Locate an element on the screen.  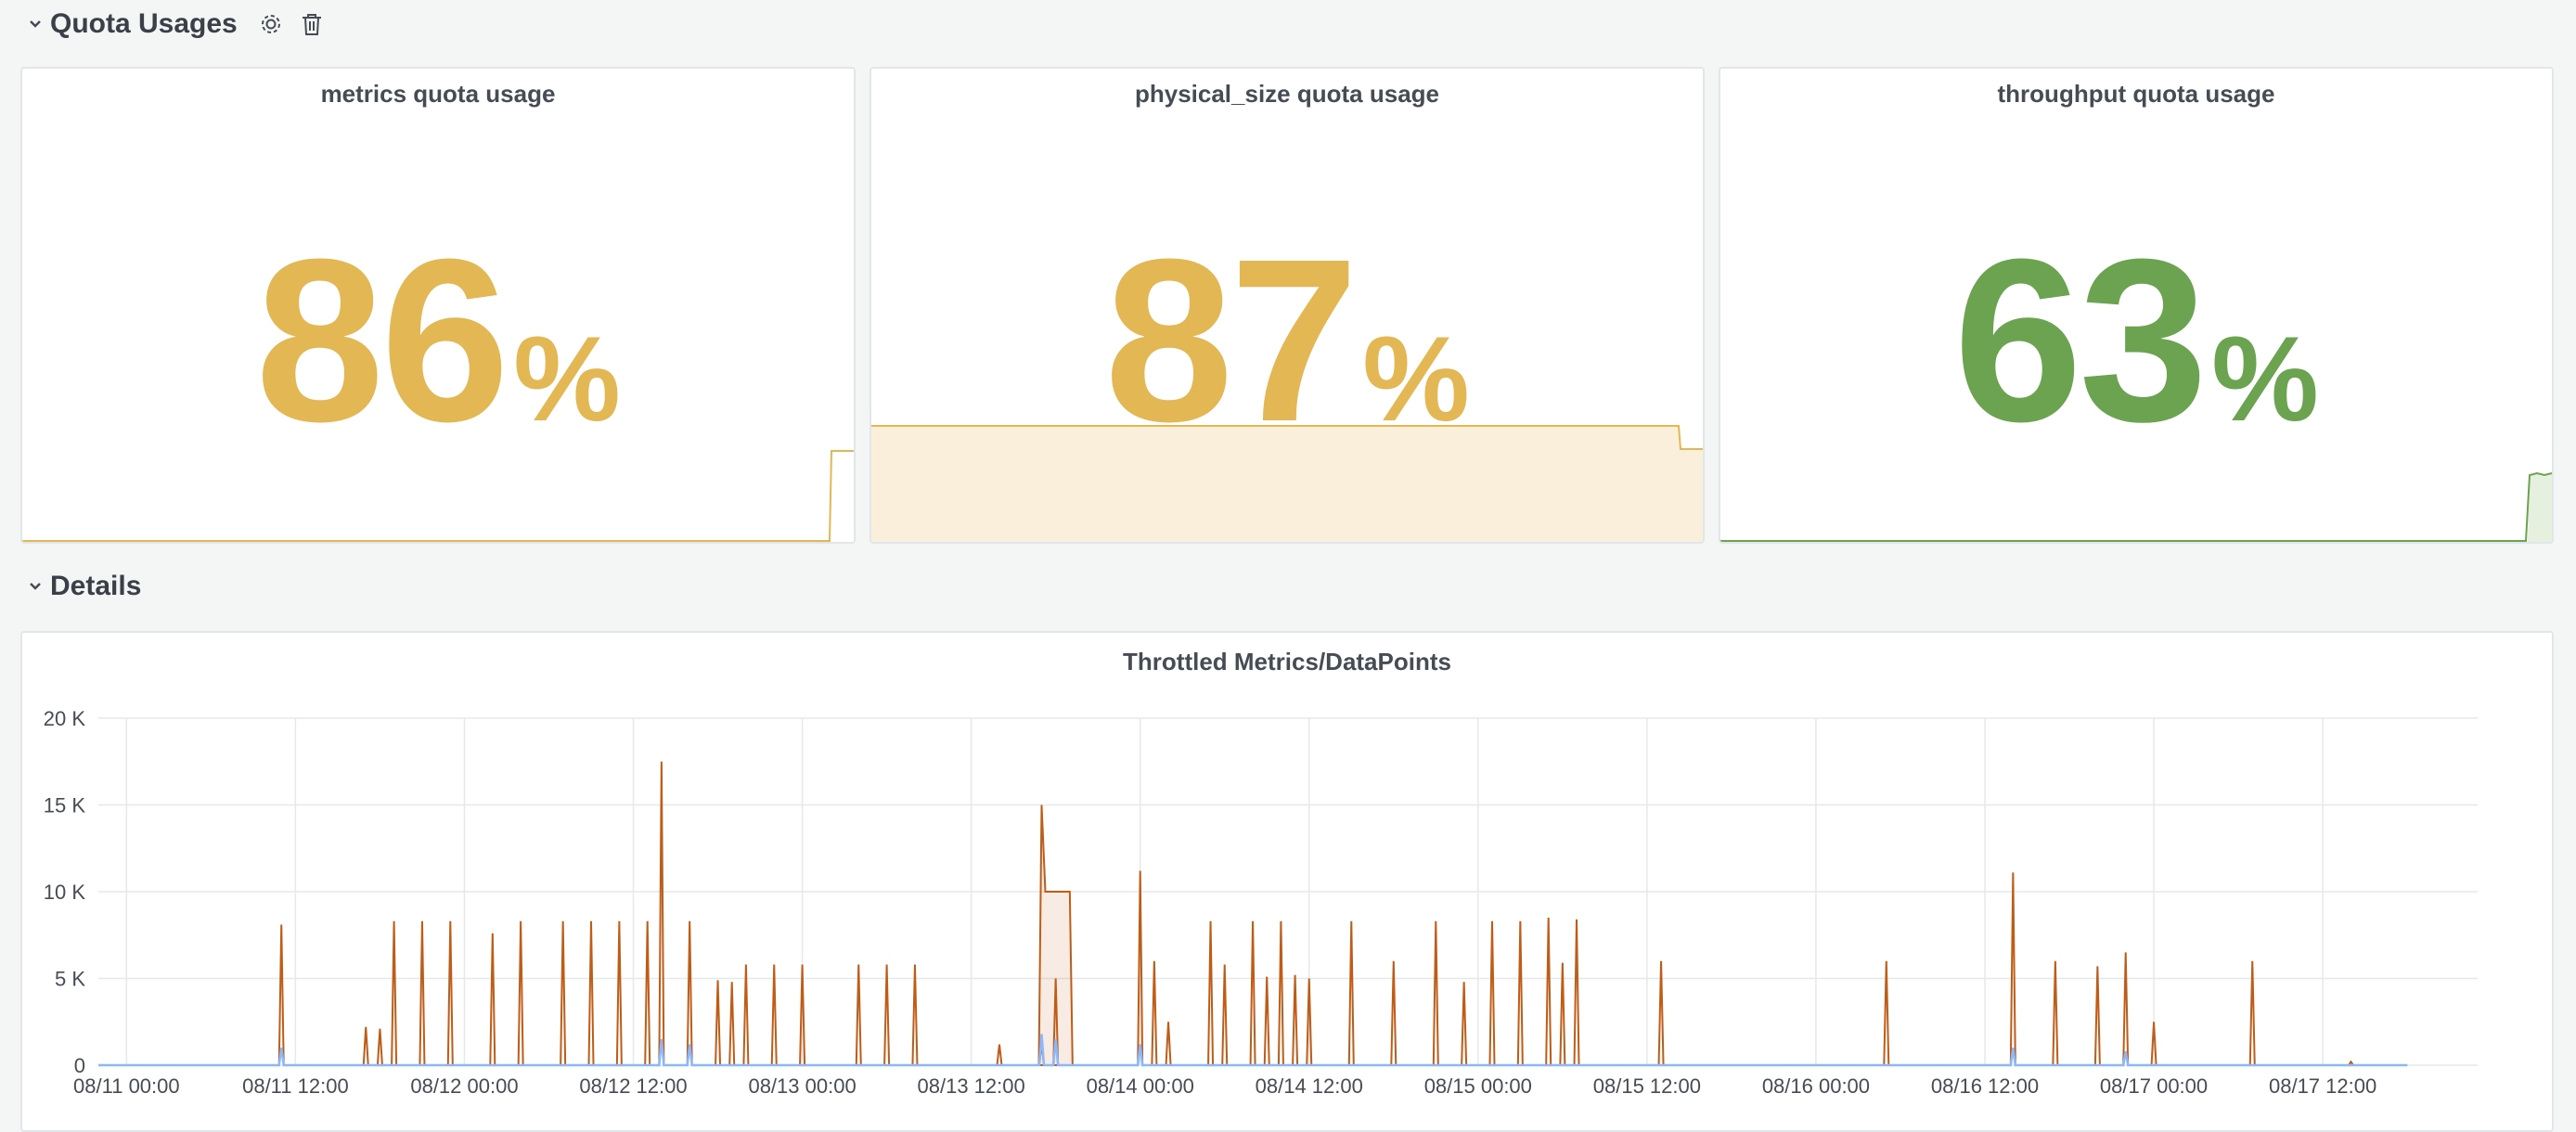
stat-value: 63% is located at coordinates (2136, 341).